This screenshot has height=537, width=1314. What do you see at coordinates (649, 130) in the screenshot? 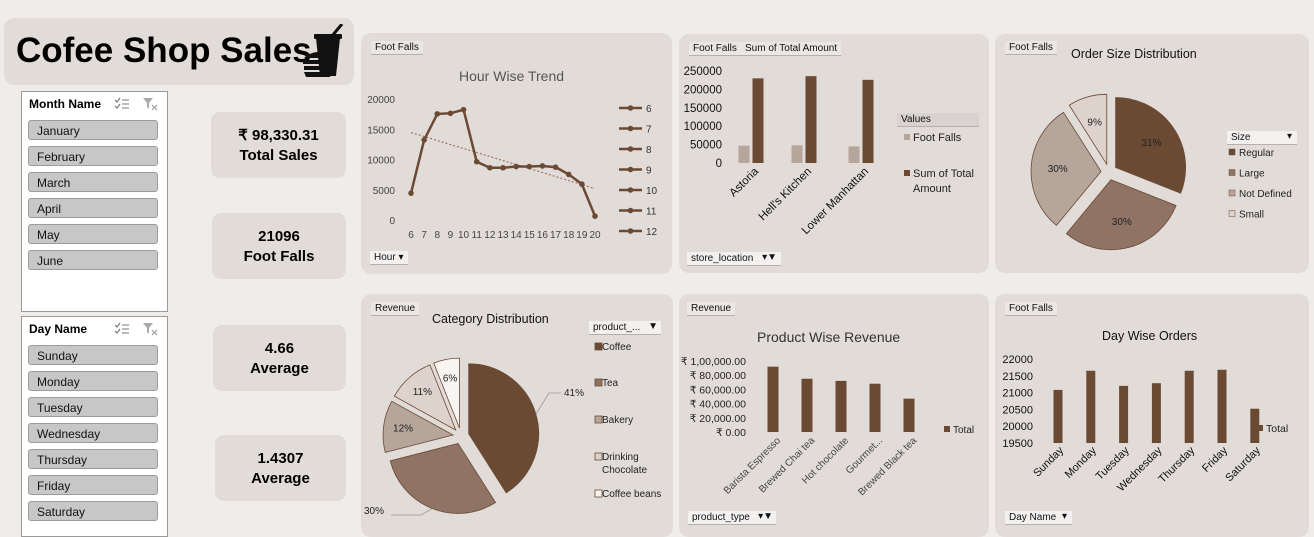
I see `legend-label: 7` at bounding box center [649, 130].